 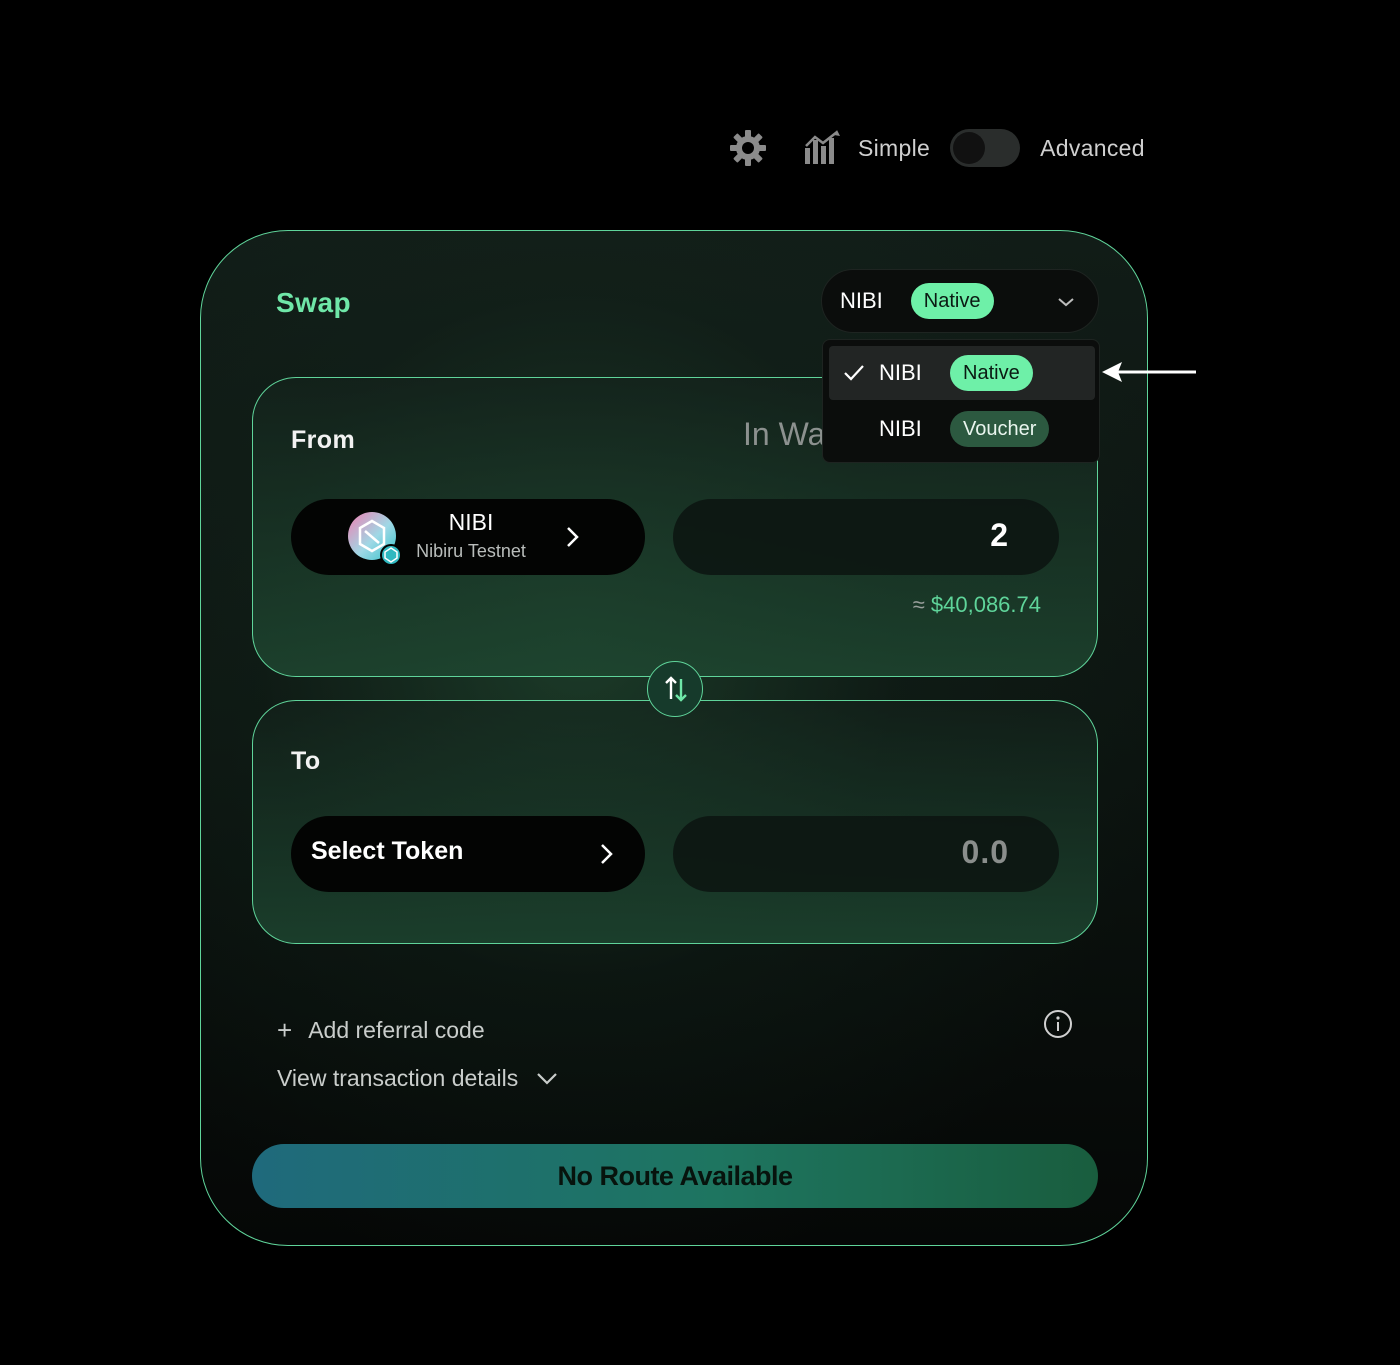 I want to click on mode-advanced-label: Advanced, so click(x=1092, y=147).